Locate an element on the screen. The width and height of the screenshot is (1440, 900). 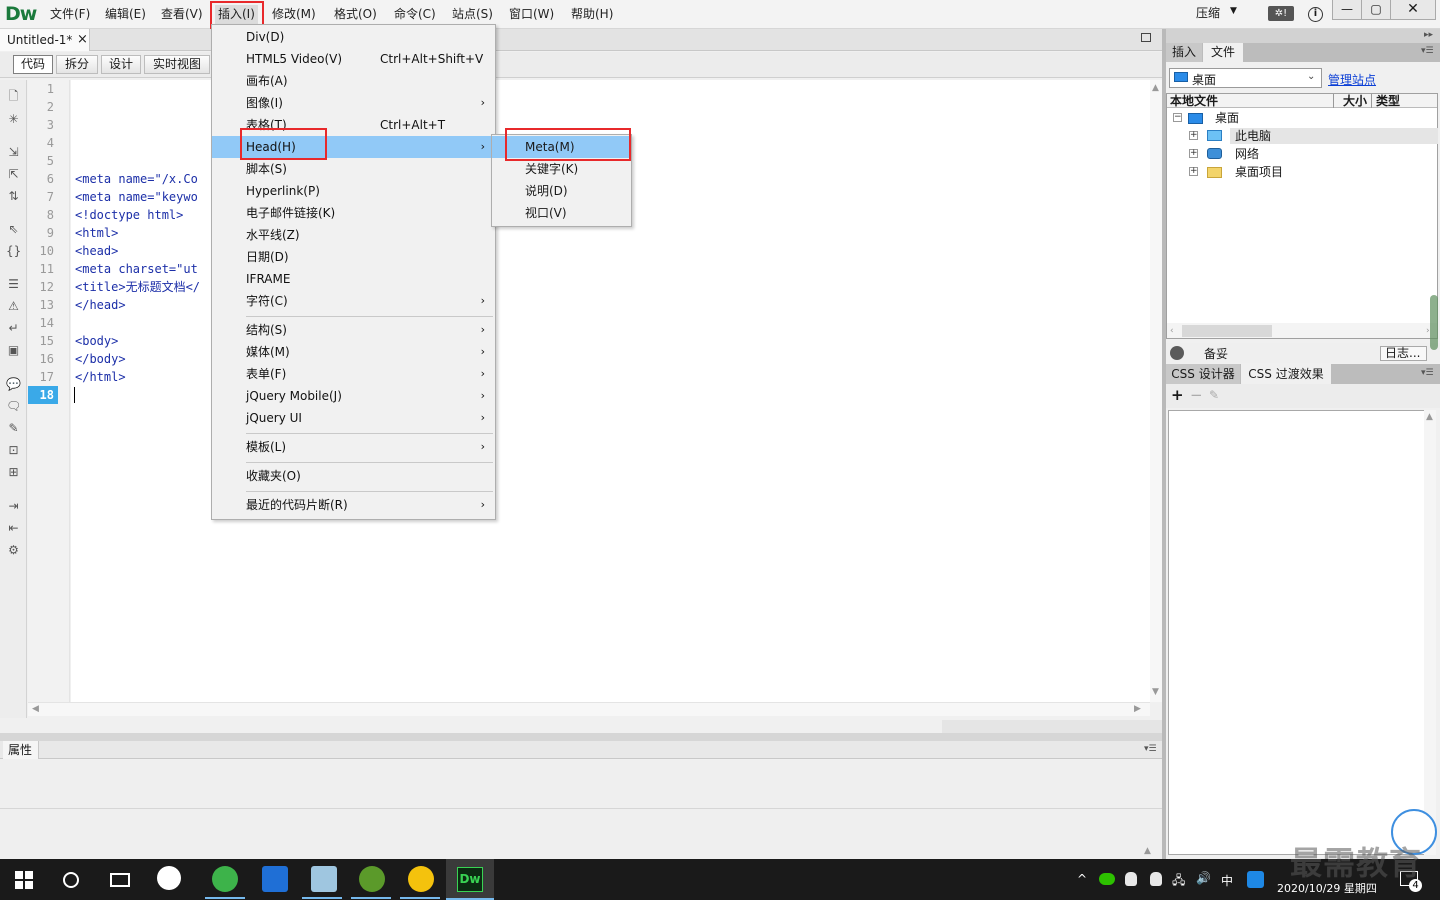
horizontal-scroll-thumb is located at coordinates (1052, 726).